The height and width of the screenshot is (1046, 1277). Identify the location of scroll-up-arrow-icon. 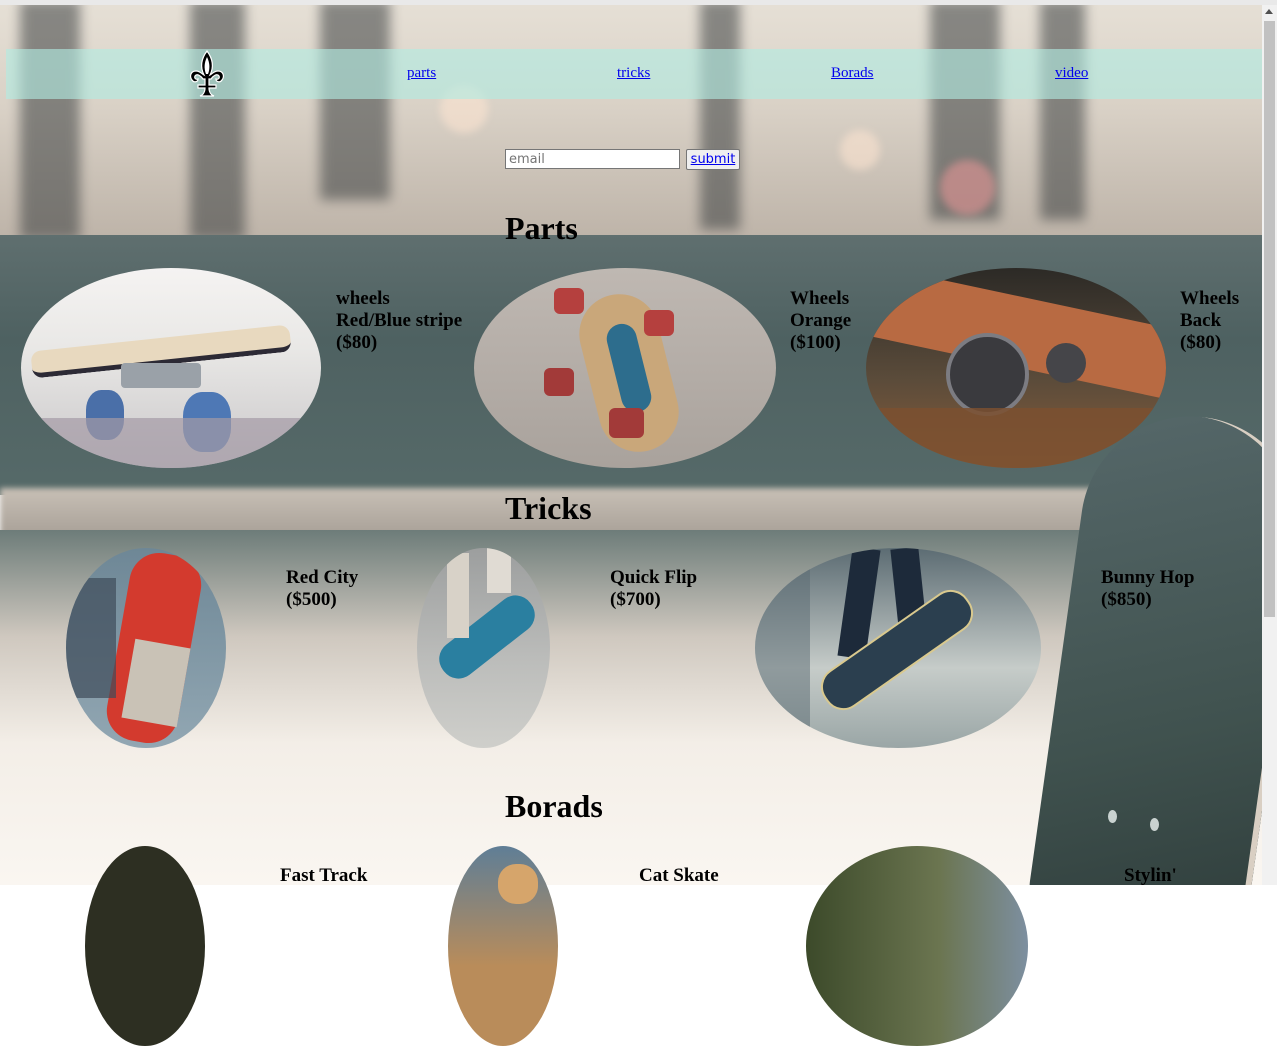
(1269, 11).